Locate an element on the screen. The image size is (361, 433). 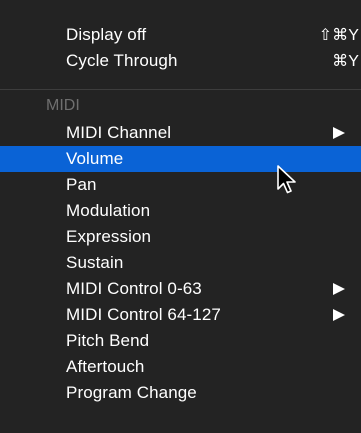
menu-item-midi-channel: MIDI Channel is located at coordinates (180, 133).